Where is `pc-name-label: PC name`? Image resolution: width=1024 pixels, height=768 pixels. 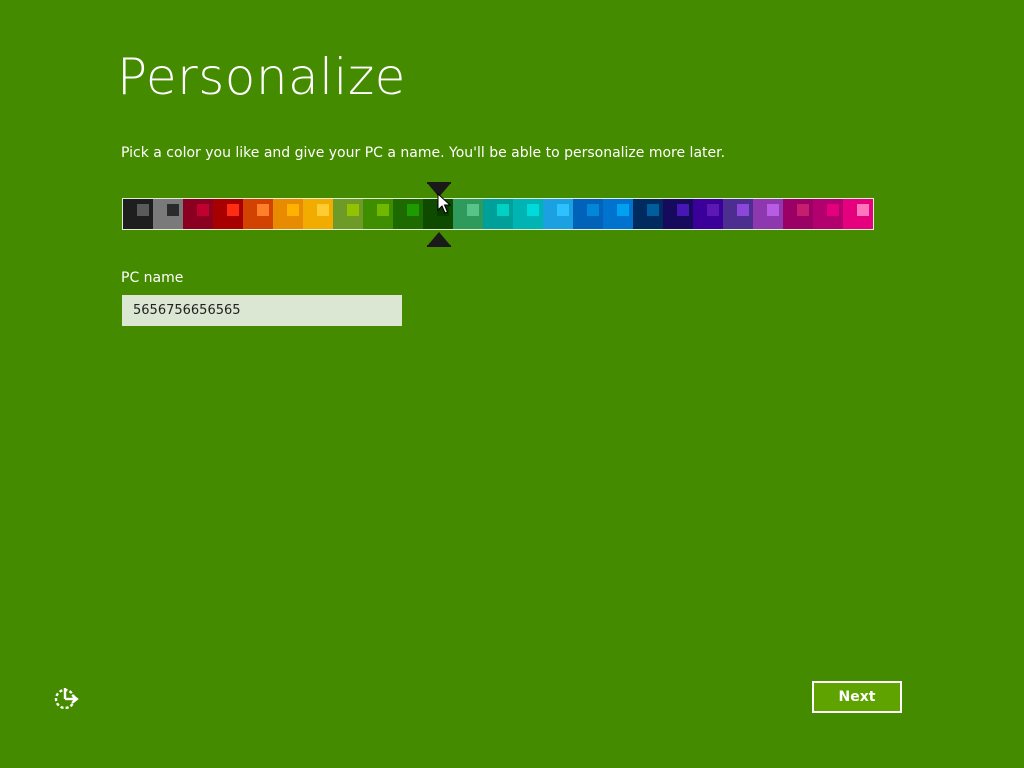 pc-name-label: PC name is located at coordinates (152, 278).